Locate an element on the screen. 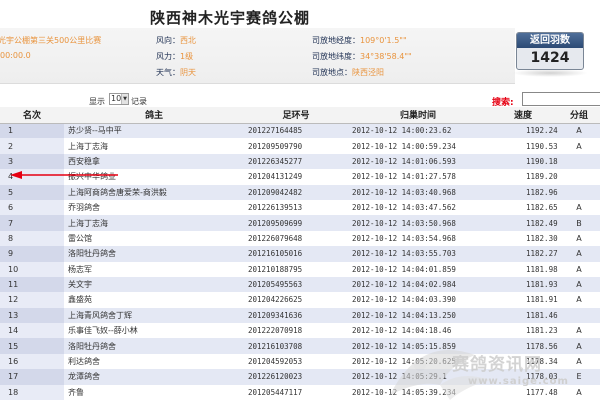 The width and height of the screenshot is (600, 409). wind-power: 风力：1级 is located at coordinates (174, 56).